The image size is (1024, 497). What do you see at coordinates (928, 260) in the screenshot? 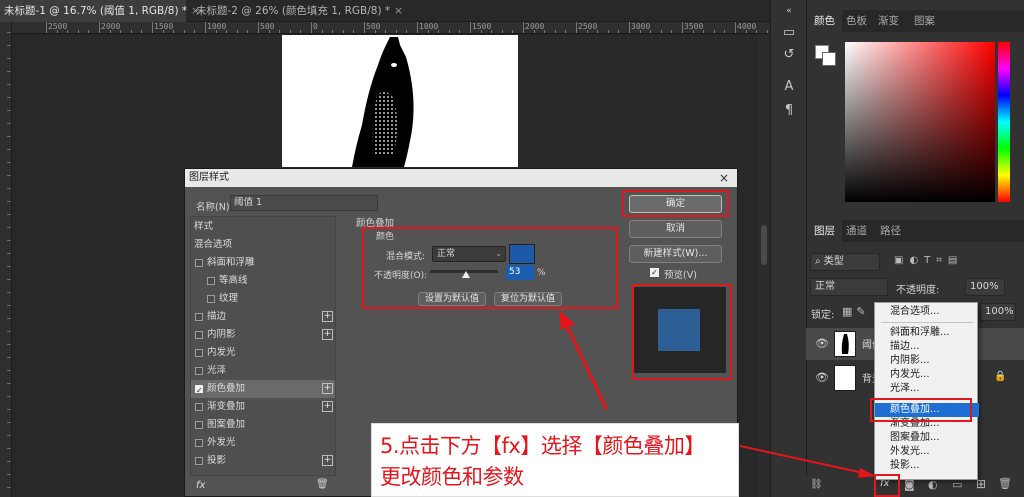
I see `layer-filter-icons: ▣◐T⌗▤` at bounding box center [928, 260].